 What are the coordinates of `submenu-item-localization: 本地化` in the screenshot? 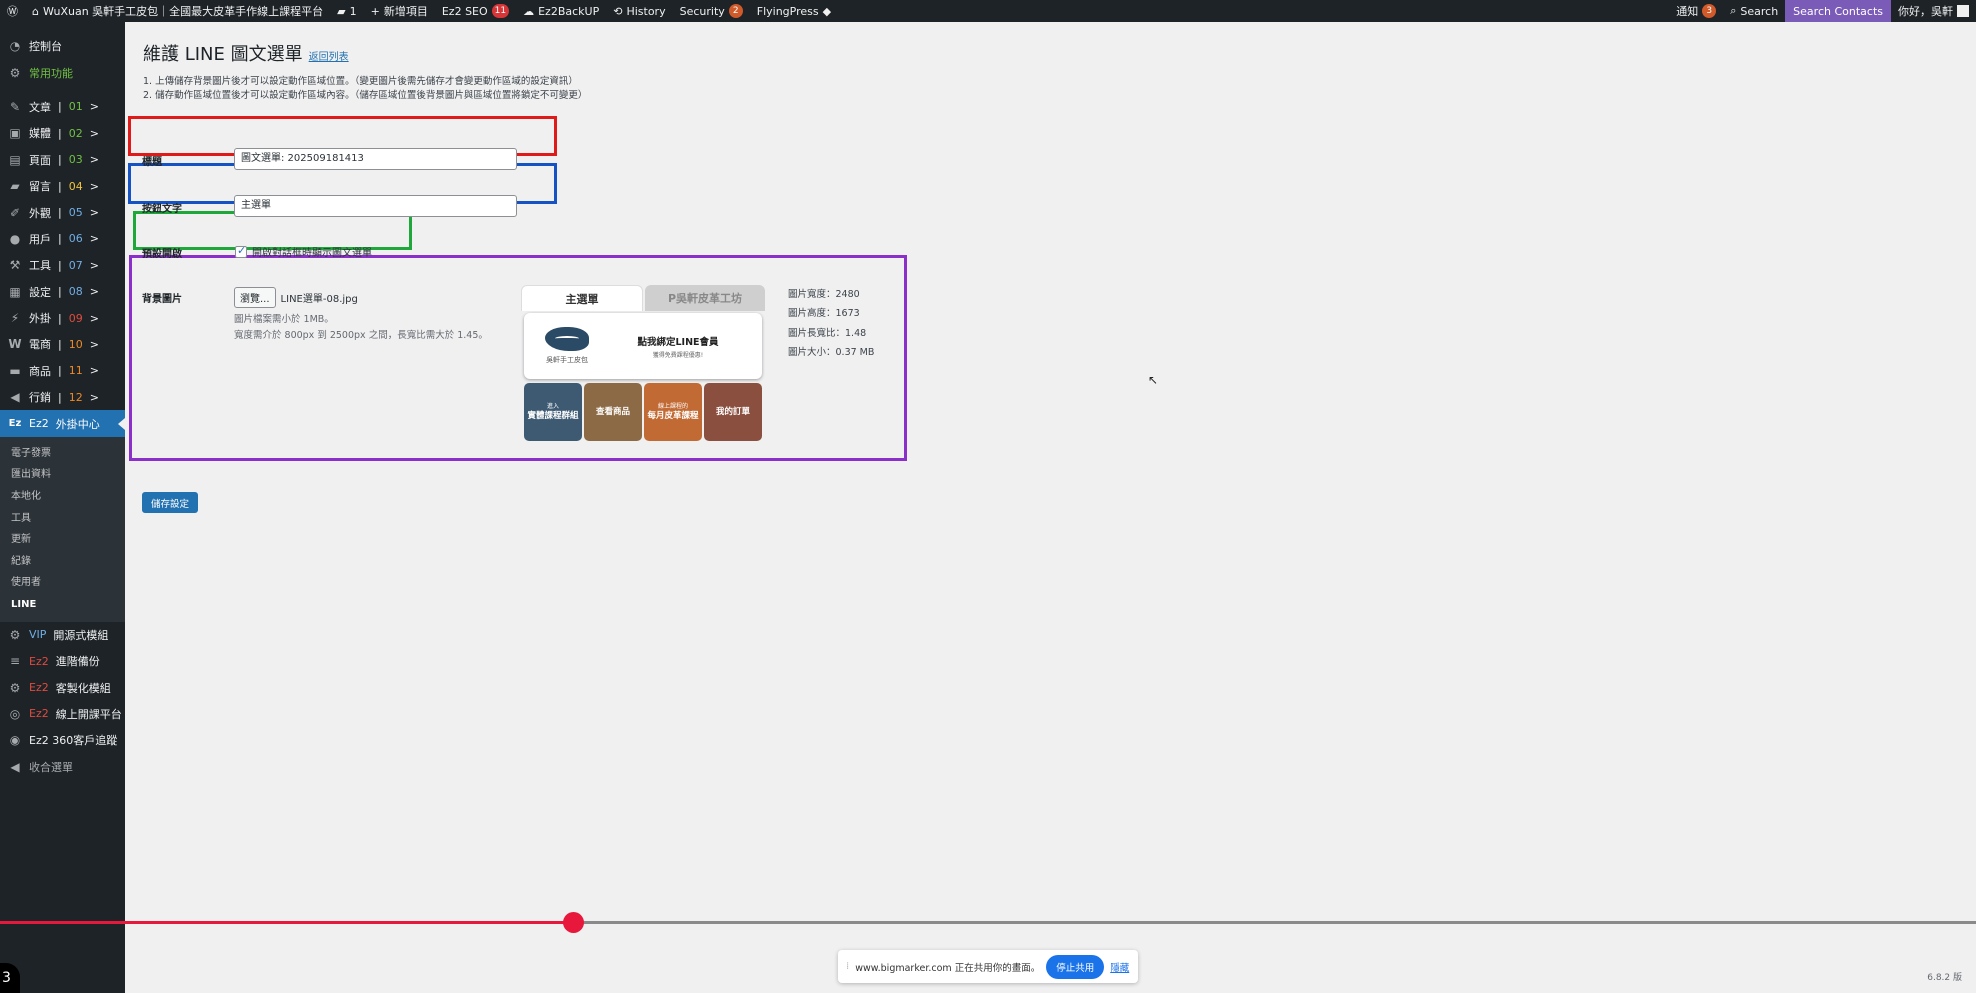 It's located at (62, 497).